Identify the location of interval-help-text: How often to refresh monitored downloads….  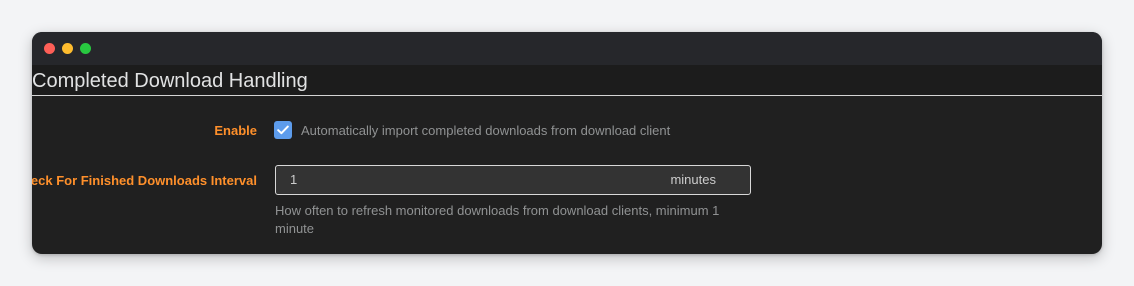
(497, 219).